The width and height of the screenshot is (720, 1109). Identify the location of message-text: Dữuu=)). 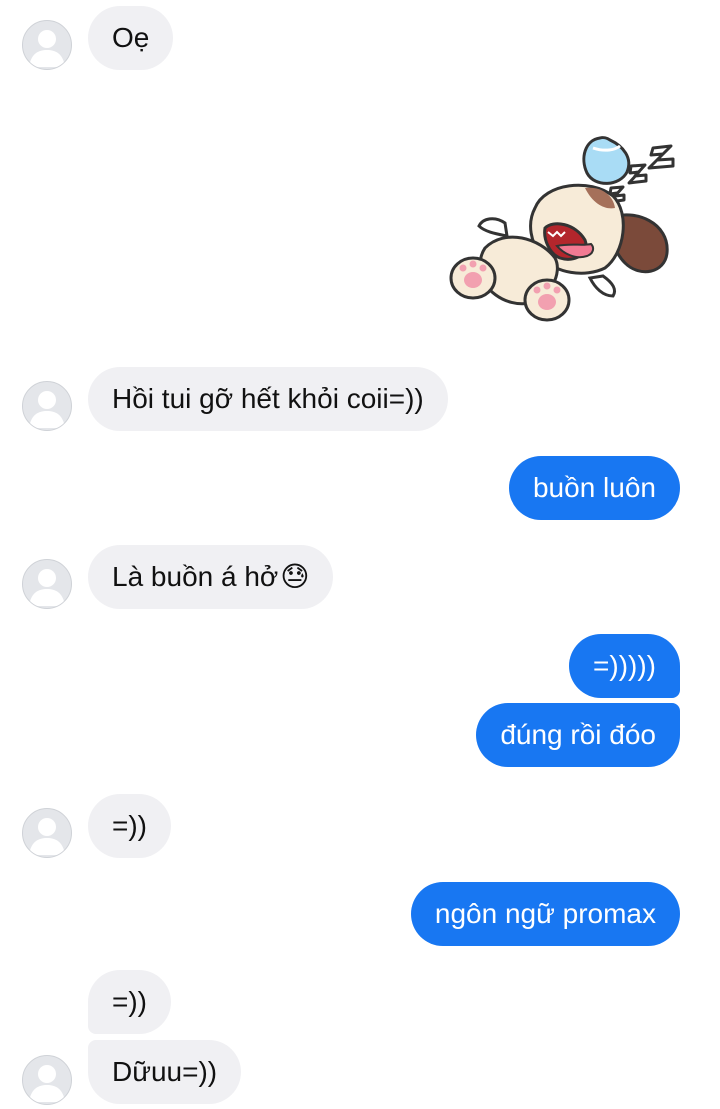
(165, 1071).